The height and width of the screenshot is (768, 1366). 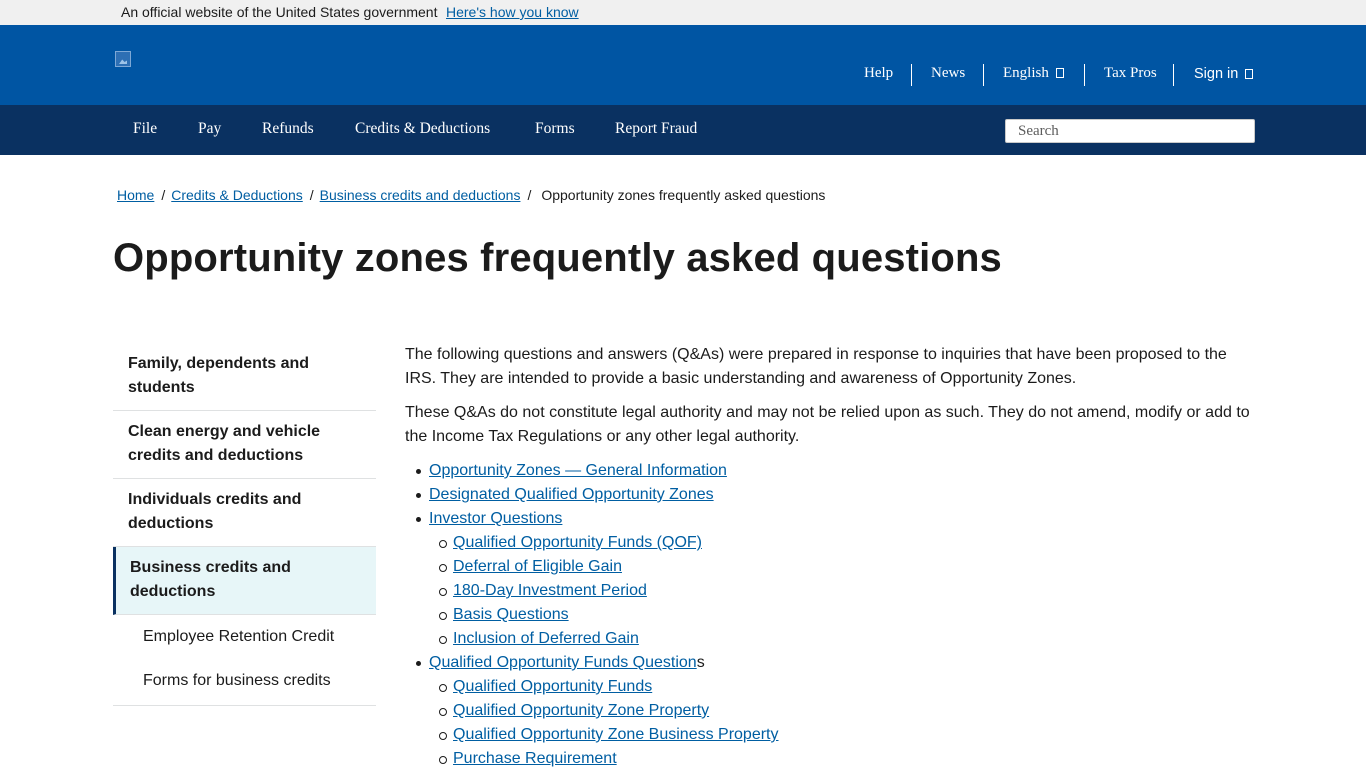 I want to click on language-dropdown-icon, so click(x=1059, y=73).